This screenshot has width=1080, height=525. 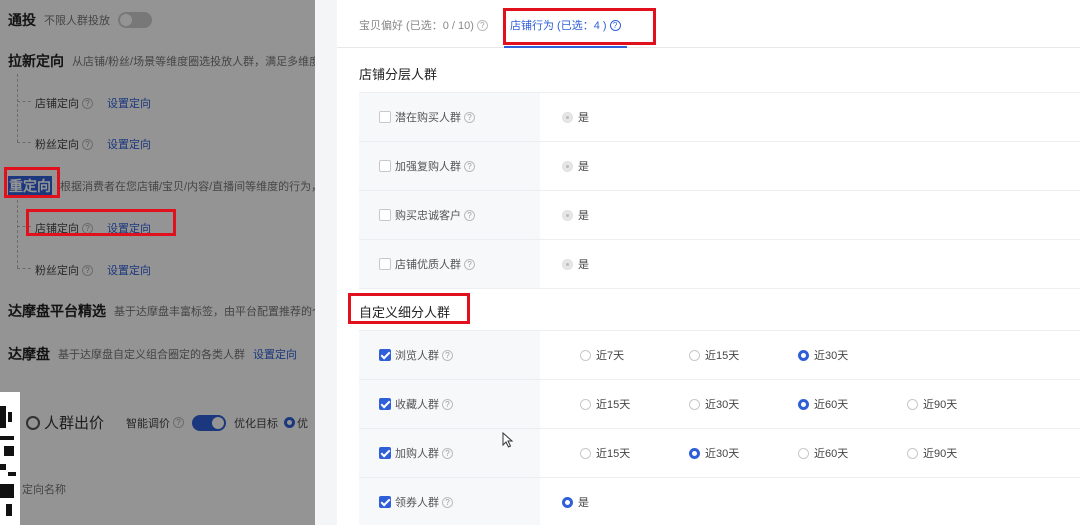 I want to click on radio-option: 近7天, so click(x=602, y=355).